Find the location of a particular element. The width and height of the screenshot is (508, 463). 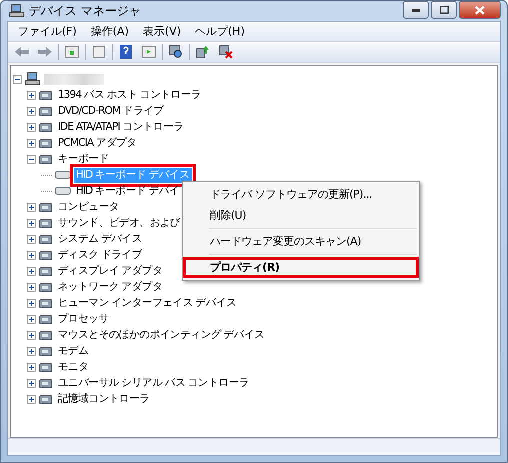

menu-item: ヘルプ(H) is located at coordinates (220, 31).